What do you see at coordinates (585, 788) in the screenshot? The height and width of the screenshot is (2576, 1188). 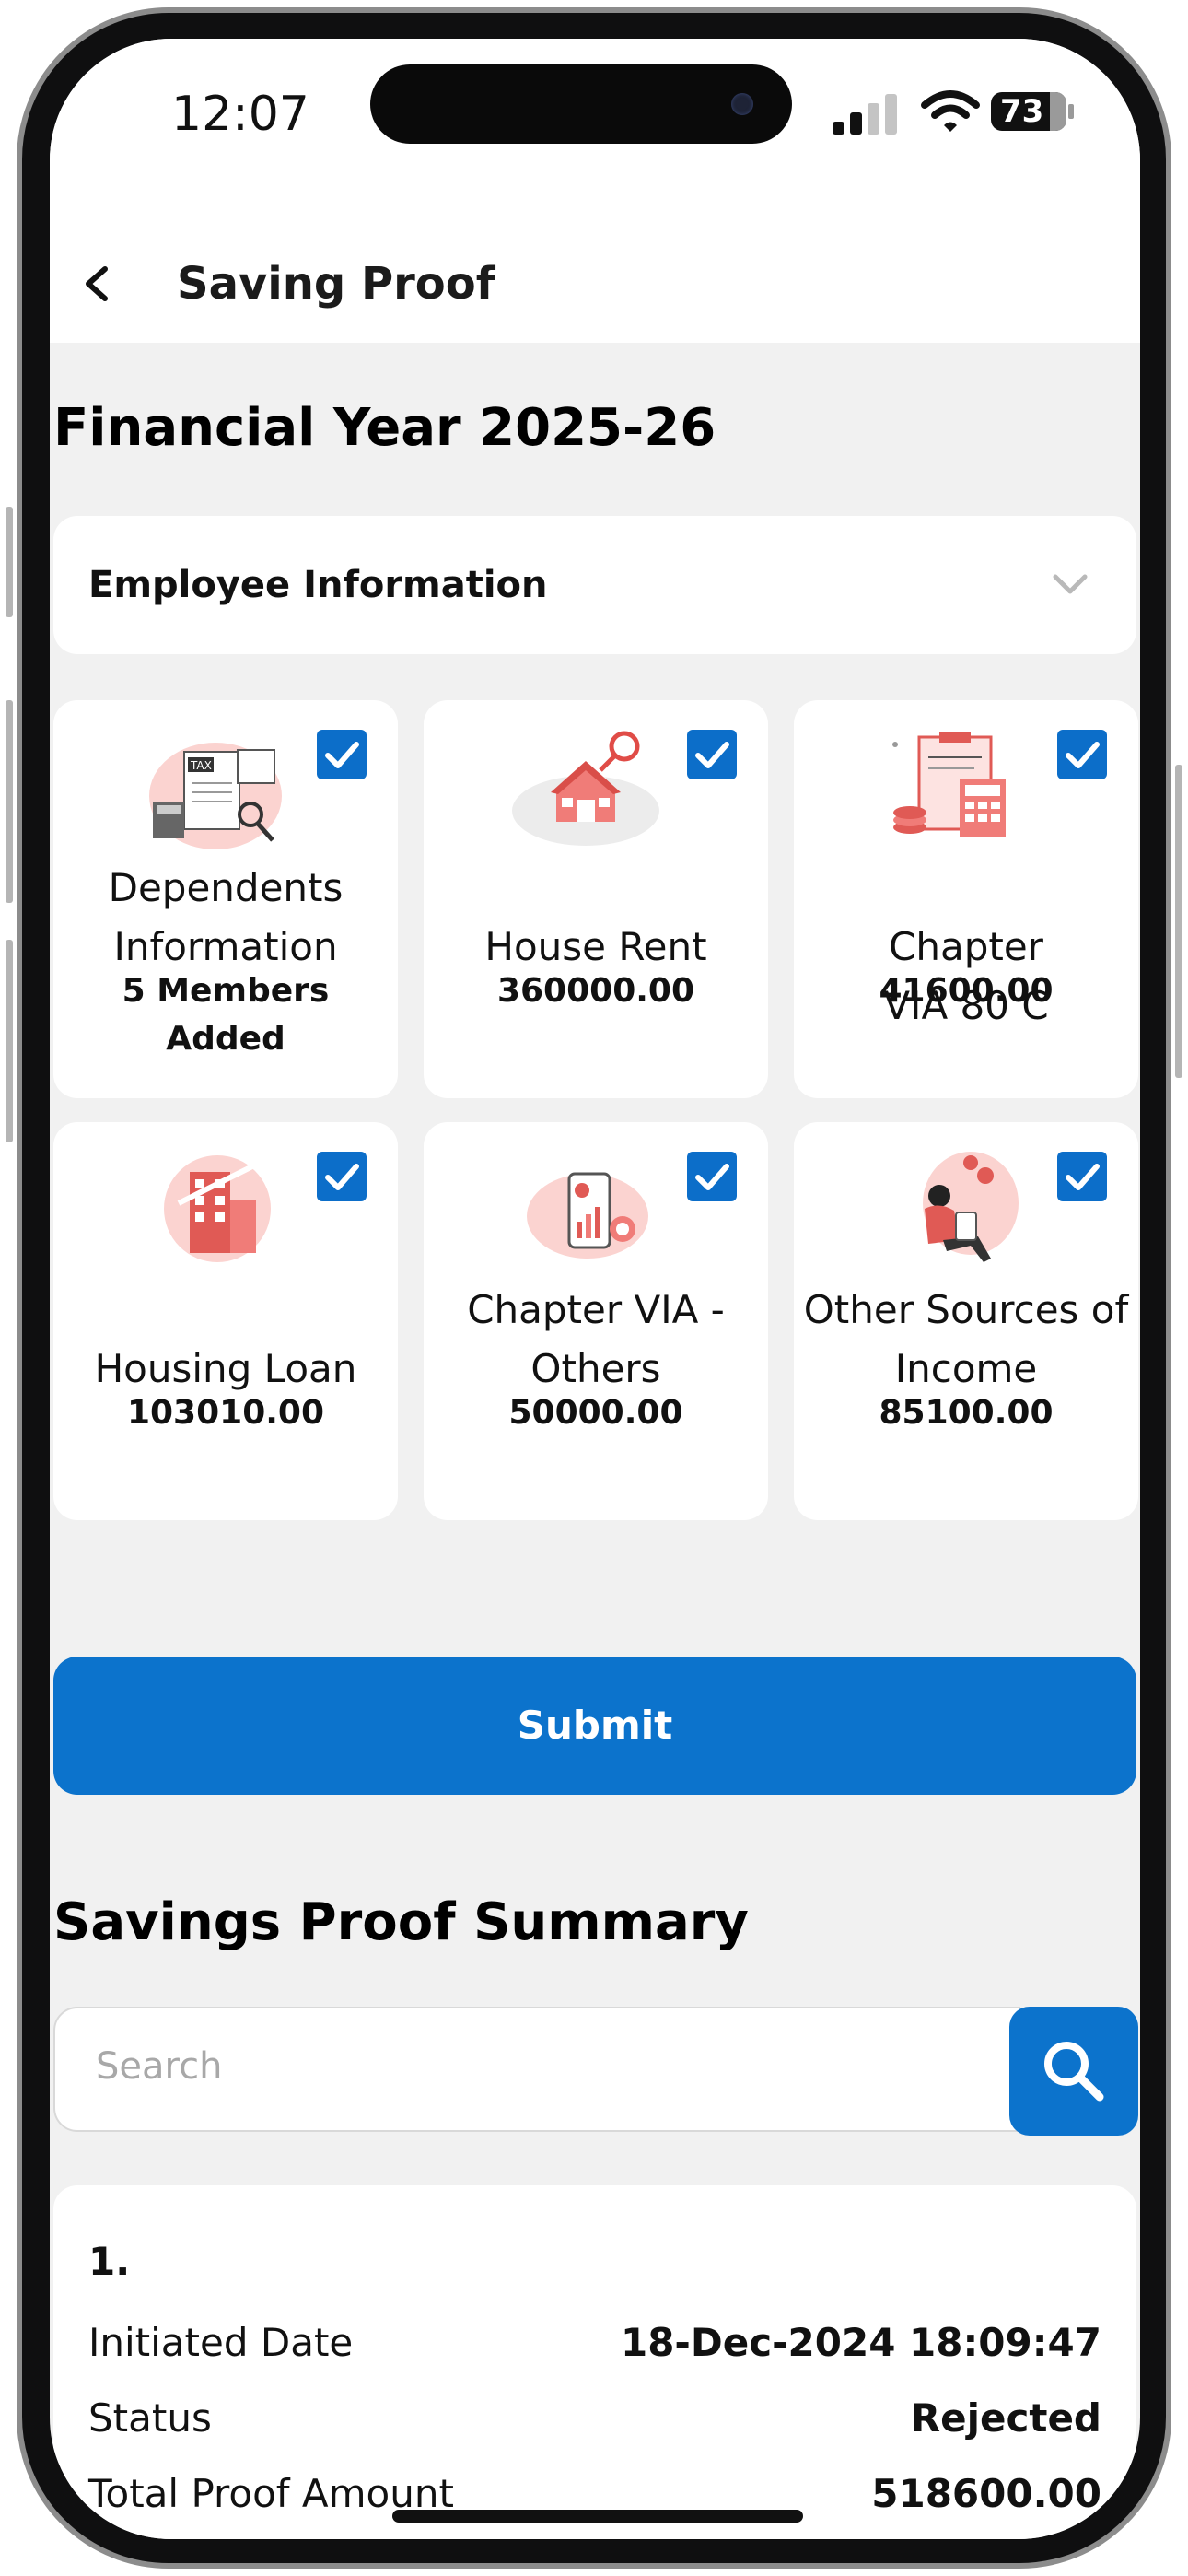 I see `house-search-icon` at bounding box center [585, 788].